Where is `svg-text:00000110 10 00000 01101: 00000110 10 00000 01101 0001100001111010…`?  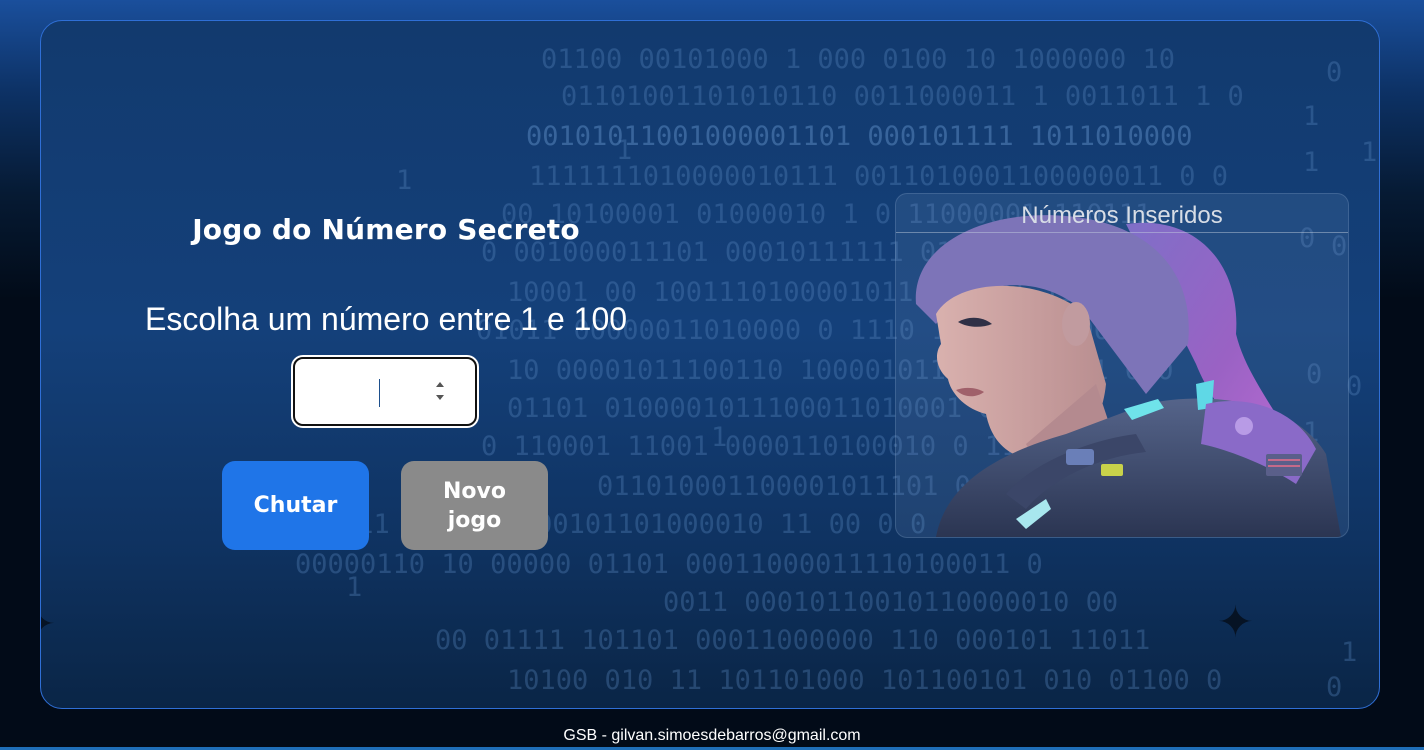
svg-text:00000110 10 00000 01101: 00000110 10 00000 01101 0001100001111010… is located at coordinates (669, 564).